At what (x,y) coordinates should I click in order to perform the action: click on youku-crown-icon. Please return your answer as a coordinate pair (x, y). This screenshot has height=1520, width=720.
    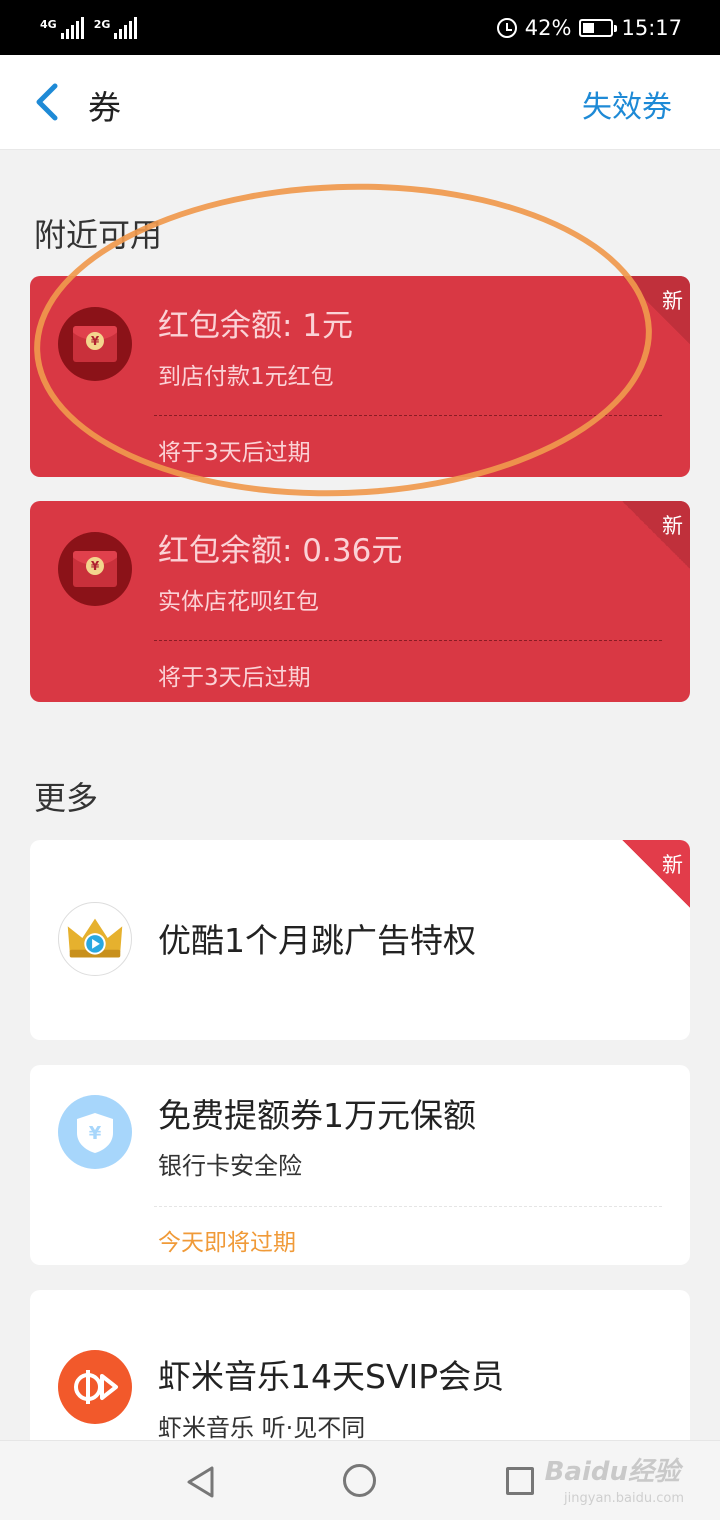
    Looking at the image, I should click on (95, 939).